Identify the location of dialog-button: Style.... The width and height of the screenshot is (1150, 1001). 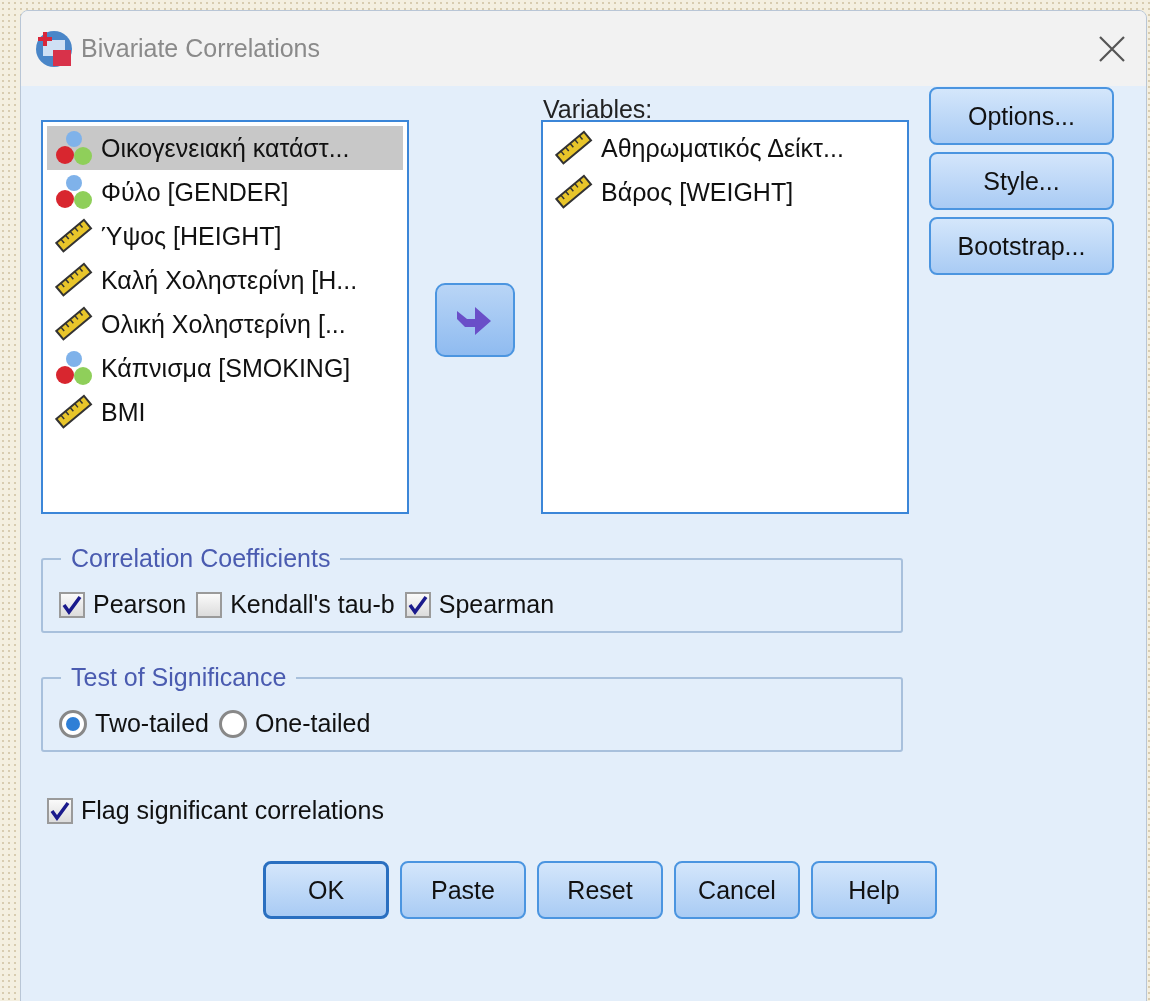
(1021, 181).